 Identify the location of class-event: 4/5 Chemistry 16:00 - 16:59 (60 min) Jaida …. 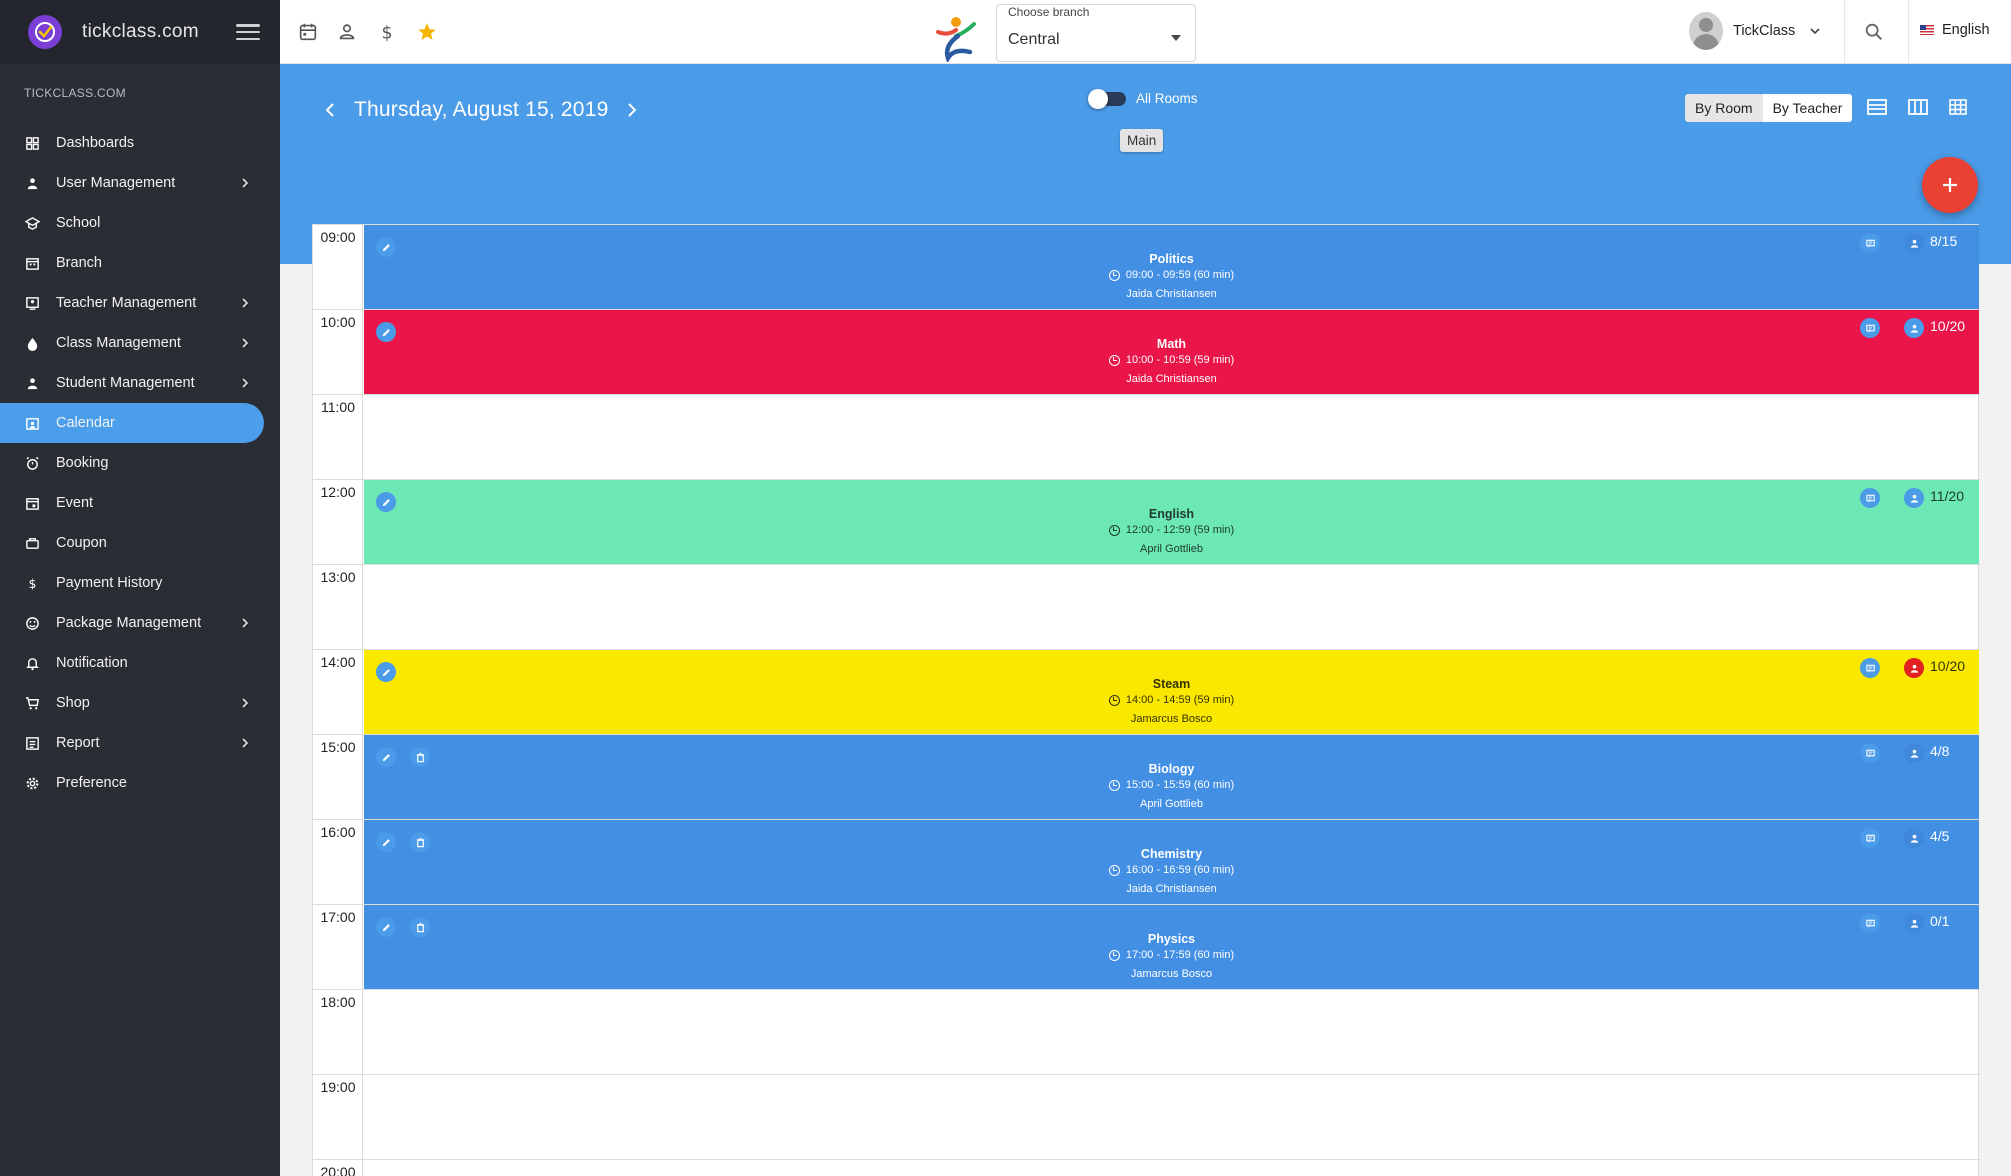
(1171, 862).